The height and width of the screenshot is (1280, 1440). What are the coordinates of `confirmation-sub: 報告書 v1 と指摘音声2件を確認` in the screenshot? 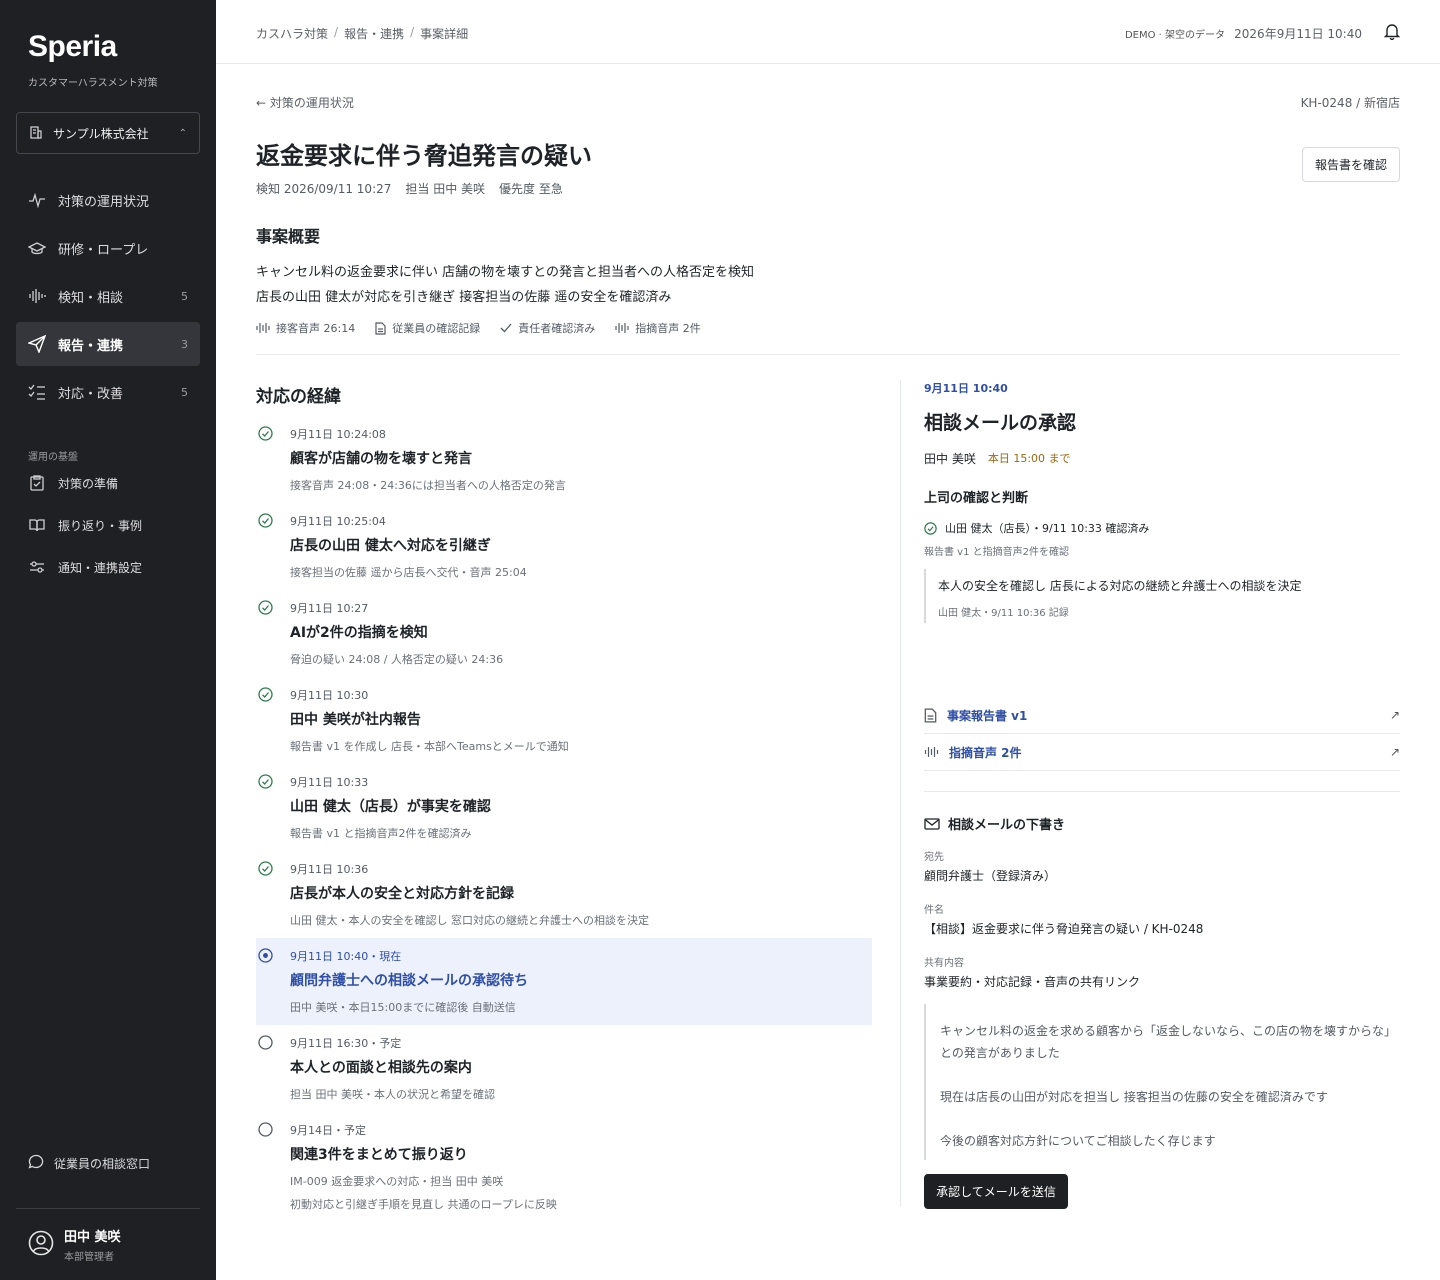 It's located at (996, 552).